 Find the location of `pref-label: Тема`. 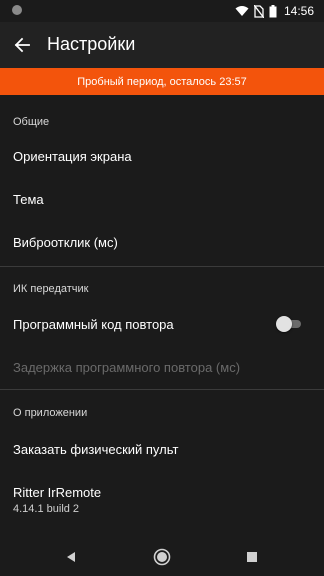

pref-label: Тема is located at coordinates (28, 199).